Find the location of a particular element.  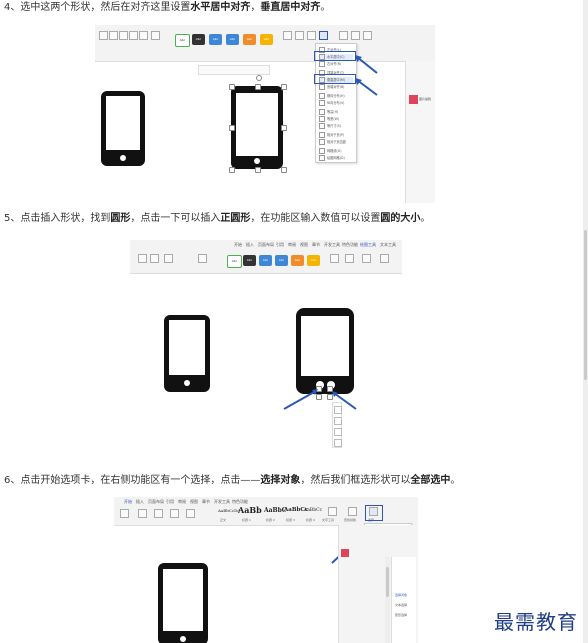

tab-text-tools: 文本工具 is located at coordinates (388, 245).